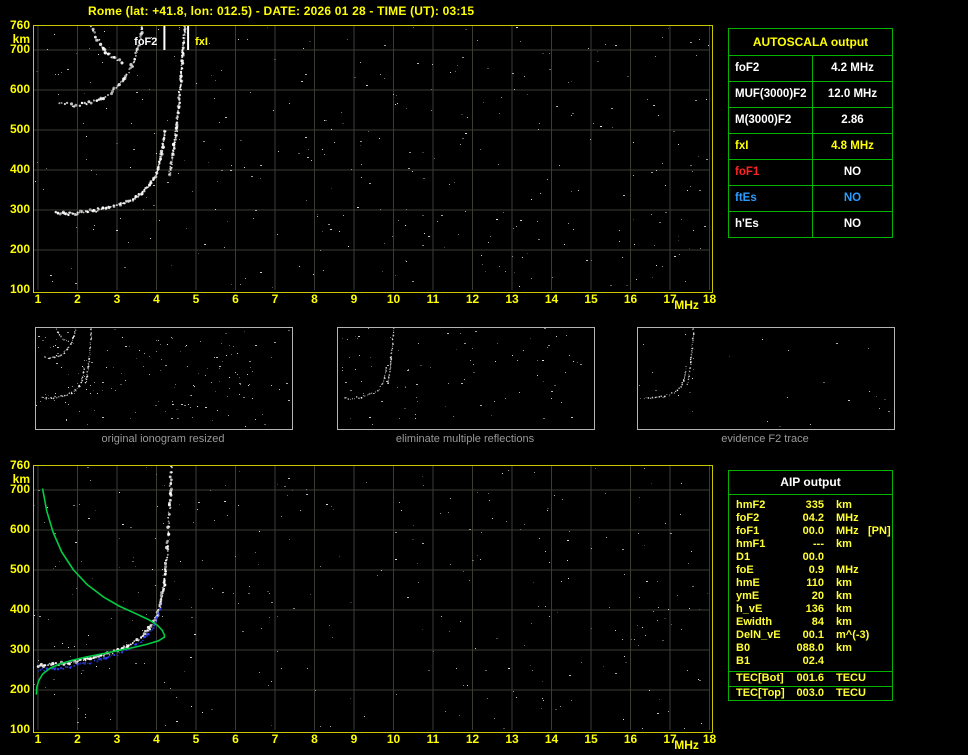 Image resolution: width=968 pixels, height=755 pixels. What do you see at coordinates (630, 739) in the screenshot?
I see `bottom-x-label-16: 16` at bounding box center [630, 739].